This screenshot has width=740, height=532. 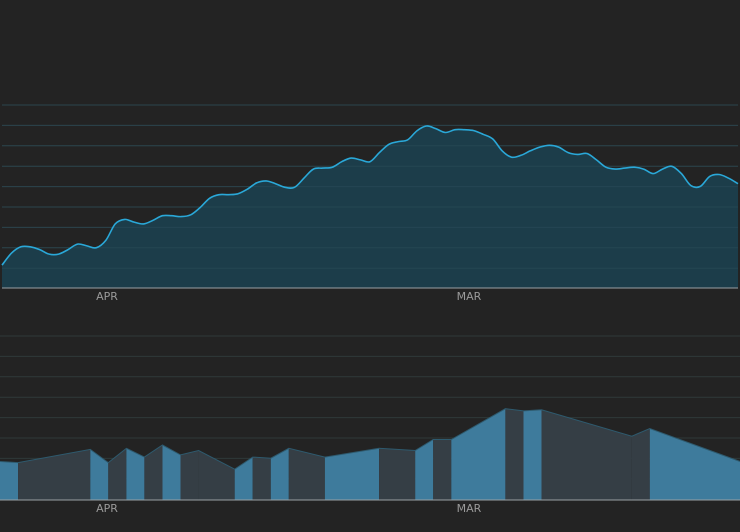 I want to click on chart-1-x-tick-label: MAR, so click(x=469, y=296).